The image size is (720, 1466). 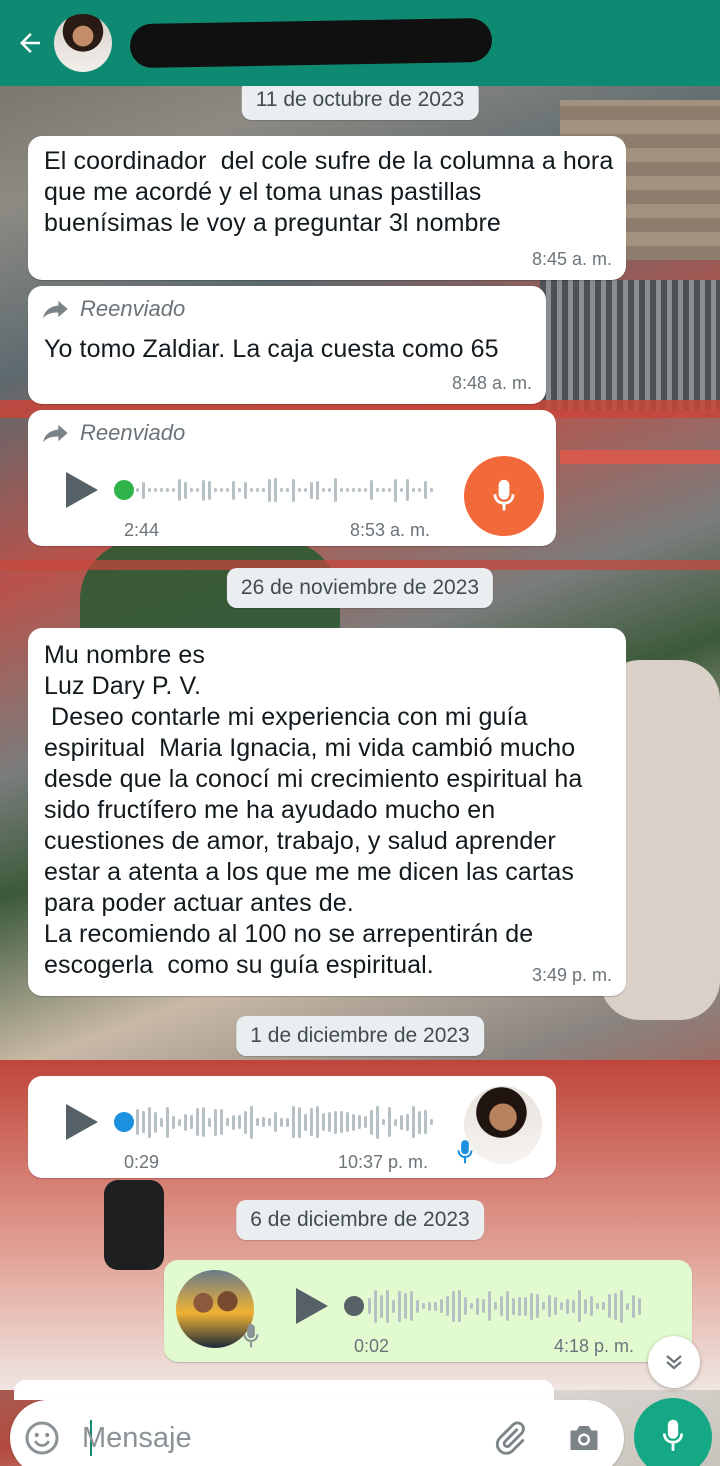 What do you see at coordinates (83, 43) in the screenshot?
I see `contact-avatar` at bounding box center [83, 43].